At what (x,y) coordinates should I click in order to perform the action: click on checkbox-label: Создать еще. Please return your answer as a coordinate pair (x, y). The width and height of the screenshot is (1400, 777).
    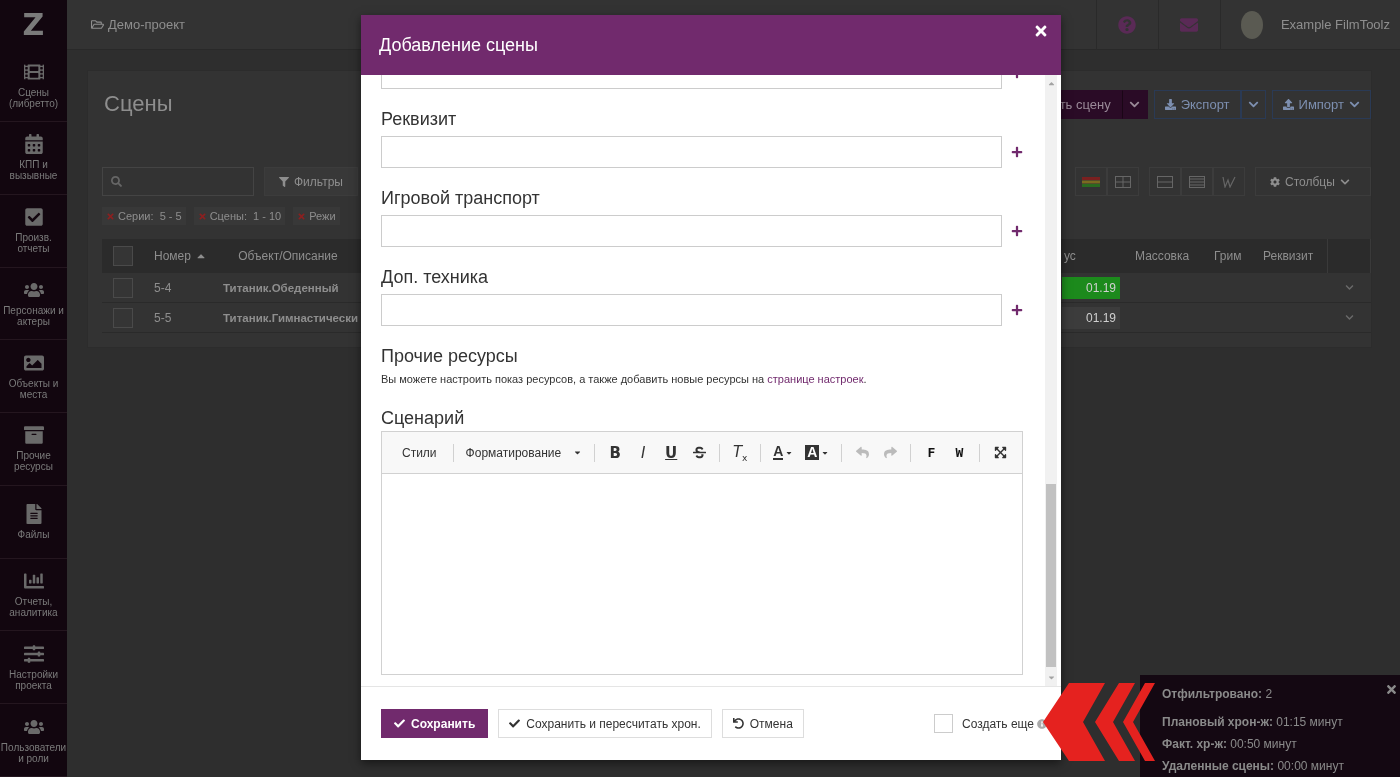
    Looking at the image, I should click on (997, 723).